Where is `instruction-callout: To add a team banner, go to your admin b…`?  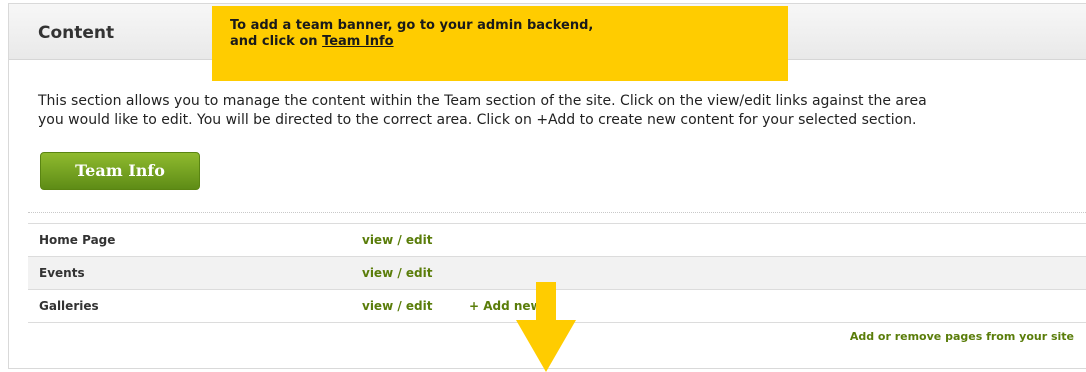
instruction-callout: To add a team banner, go to your admin b… is located at coordinates (500, 43).